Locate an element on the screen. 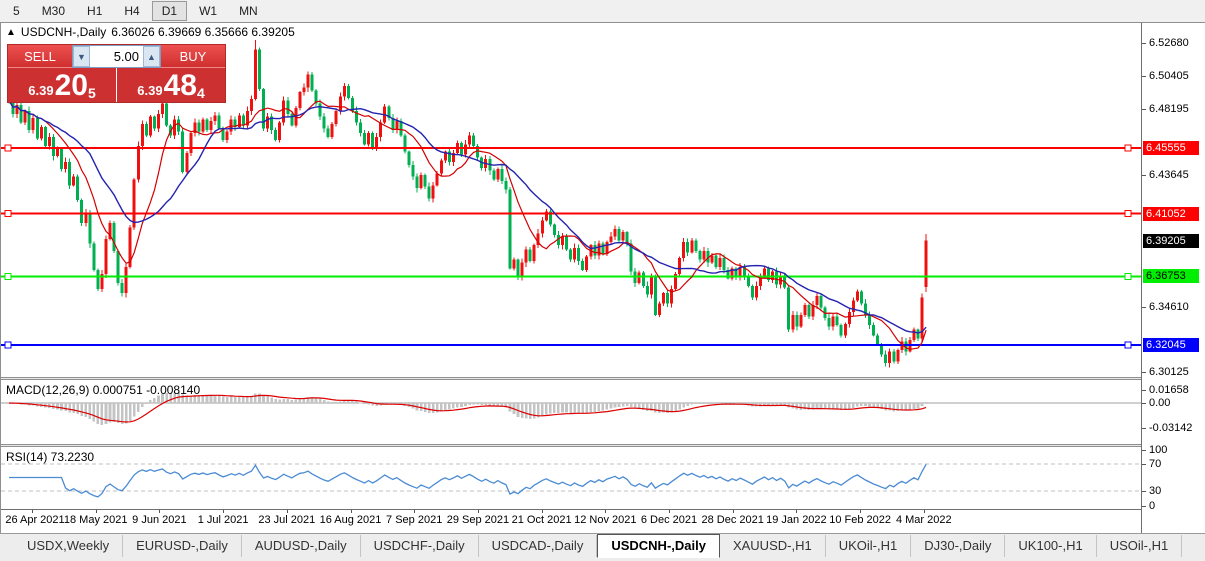  chart-tab-eurusd: EURUSD-,Daily is located at coordinates (182, 546).